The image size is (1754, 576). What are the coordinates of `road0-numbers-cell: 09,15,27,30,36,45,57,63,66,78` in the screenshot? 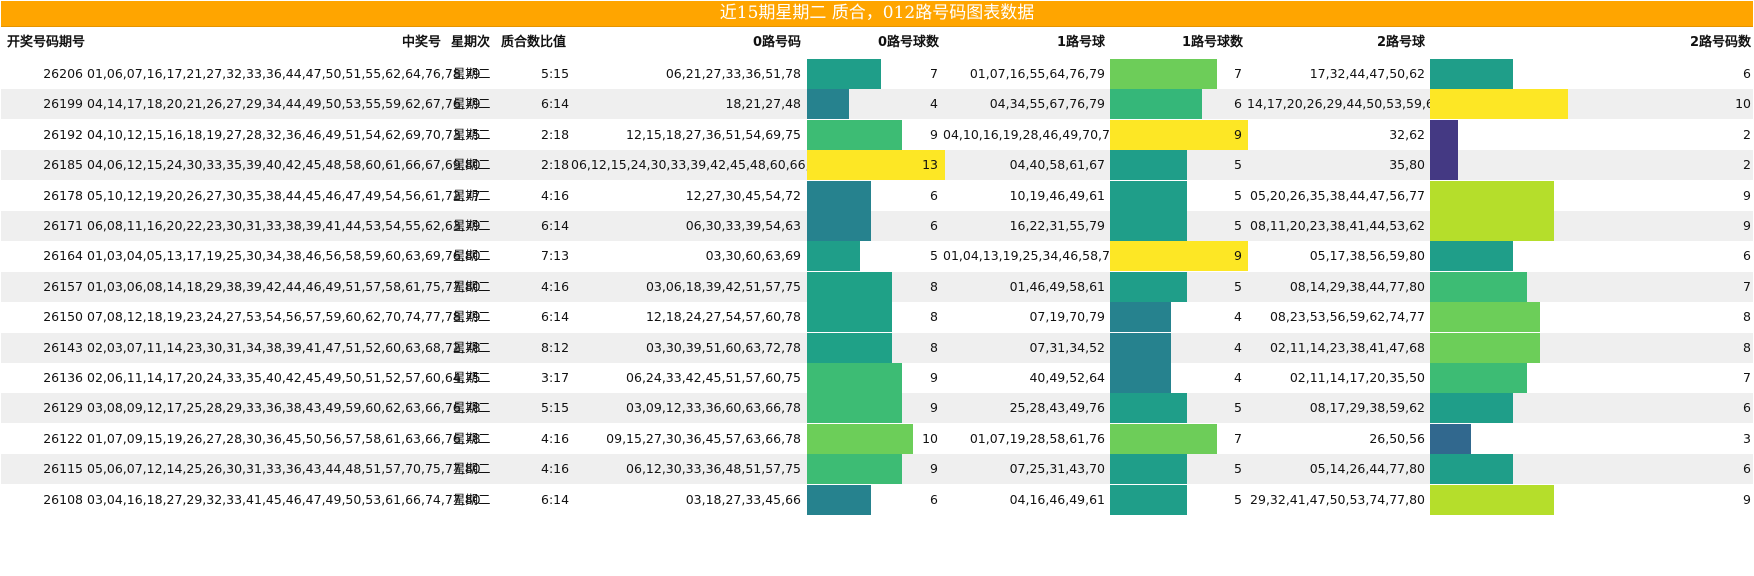 It's located at (703, 438).